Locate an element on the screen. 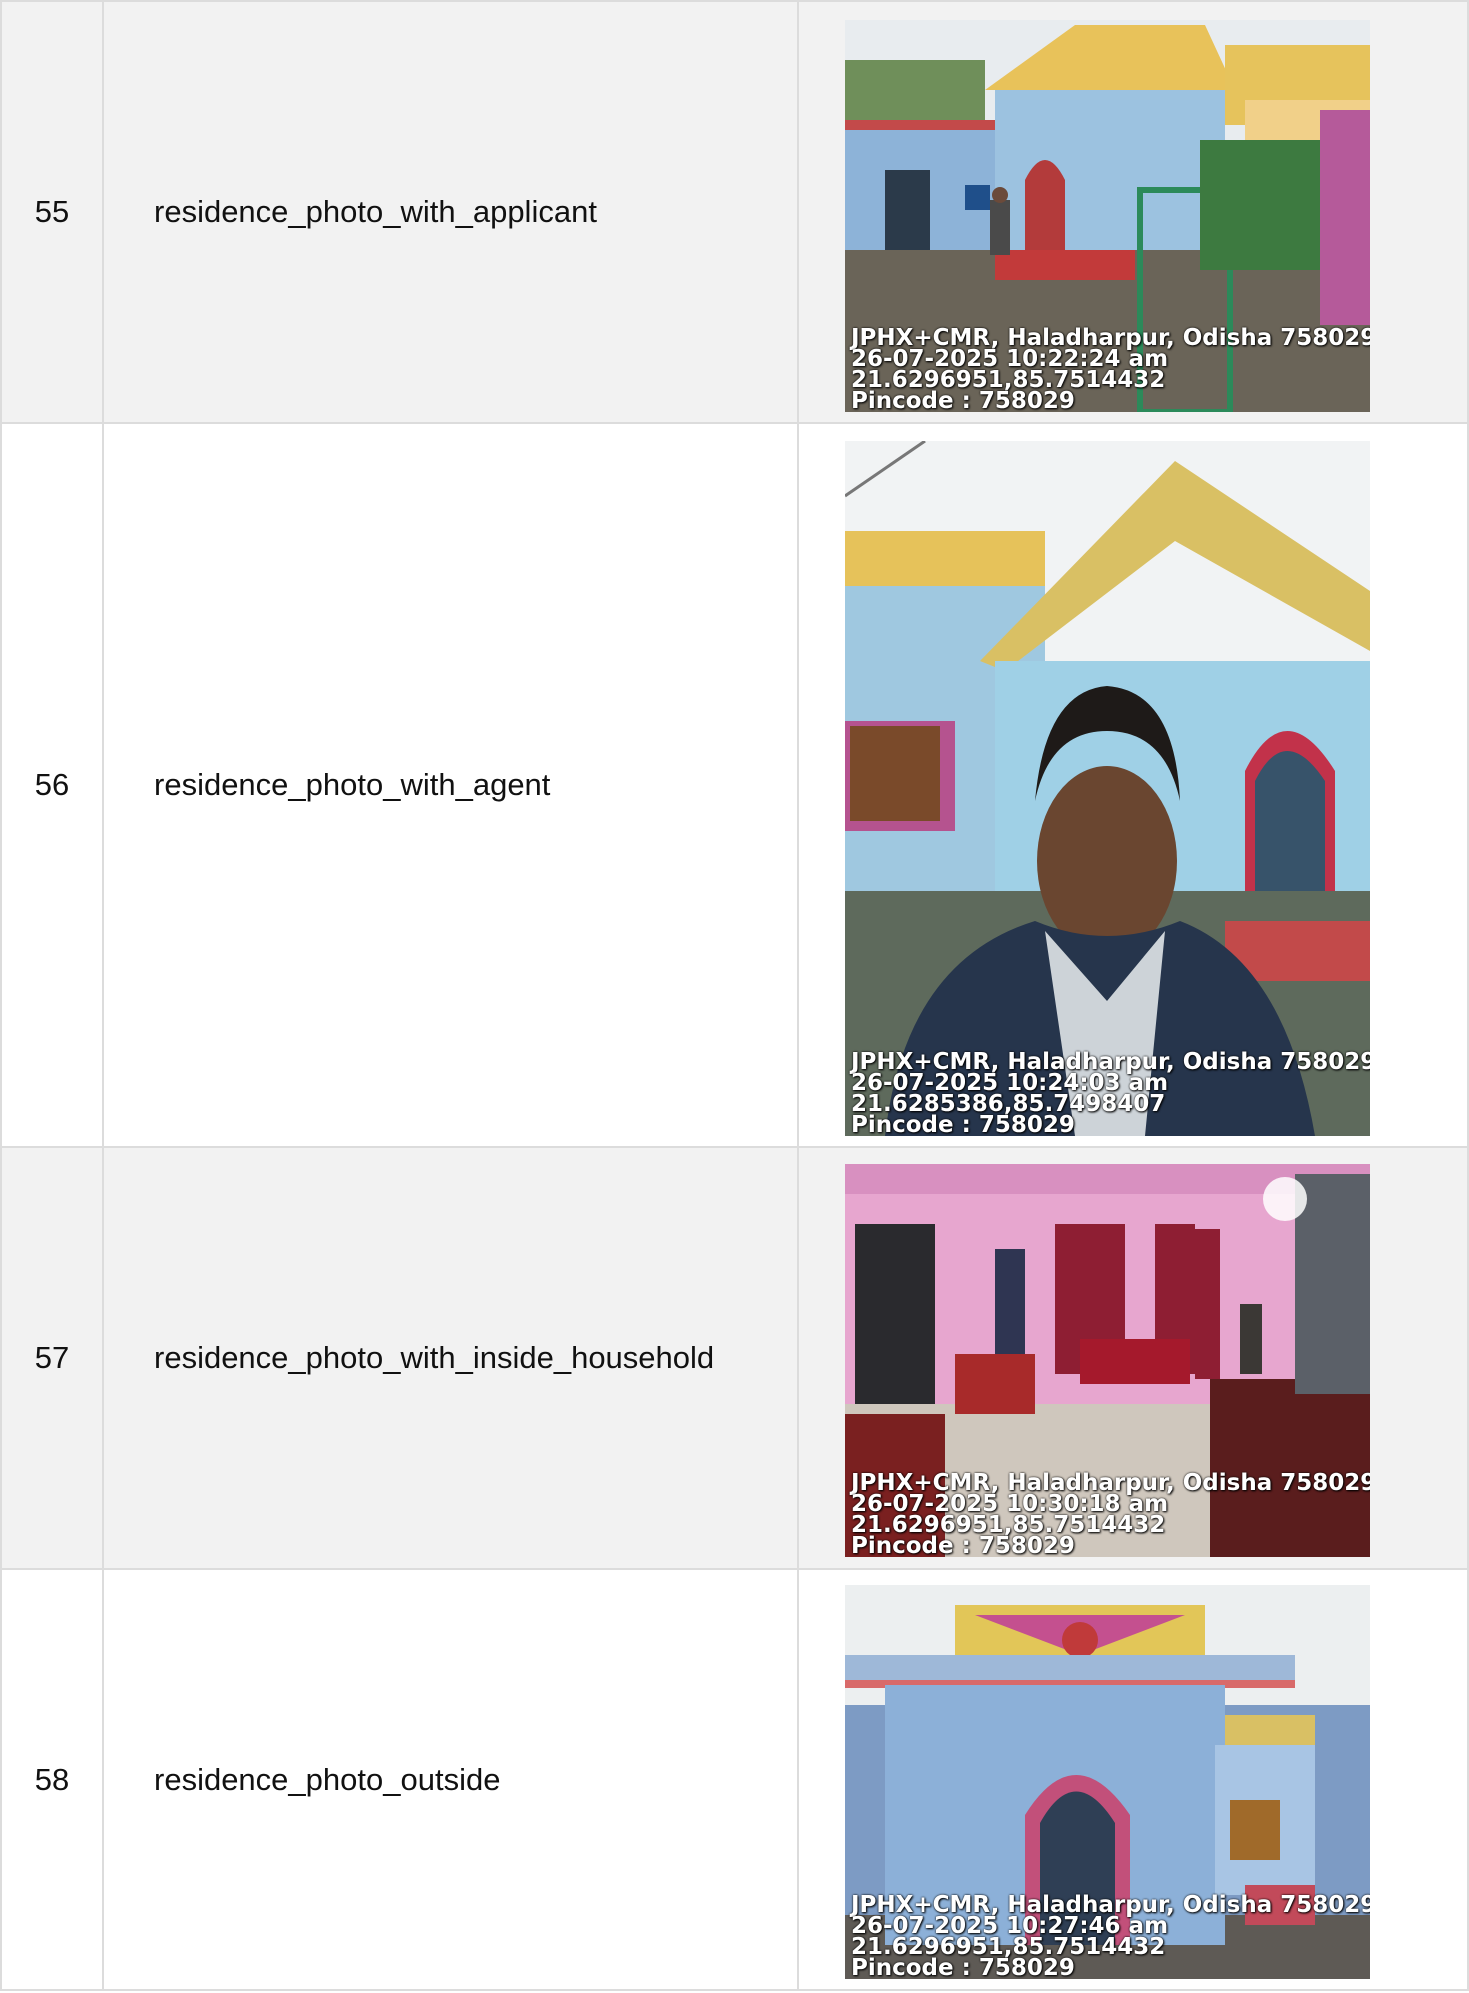 This screenshot has width=1469, height=1993. agent-selfie-image is located at coordinates (1107, 788).